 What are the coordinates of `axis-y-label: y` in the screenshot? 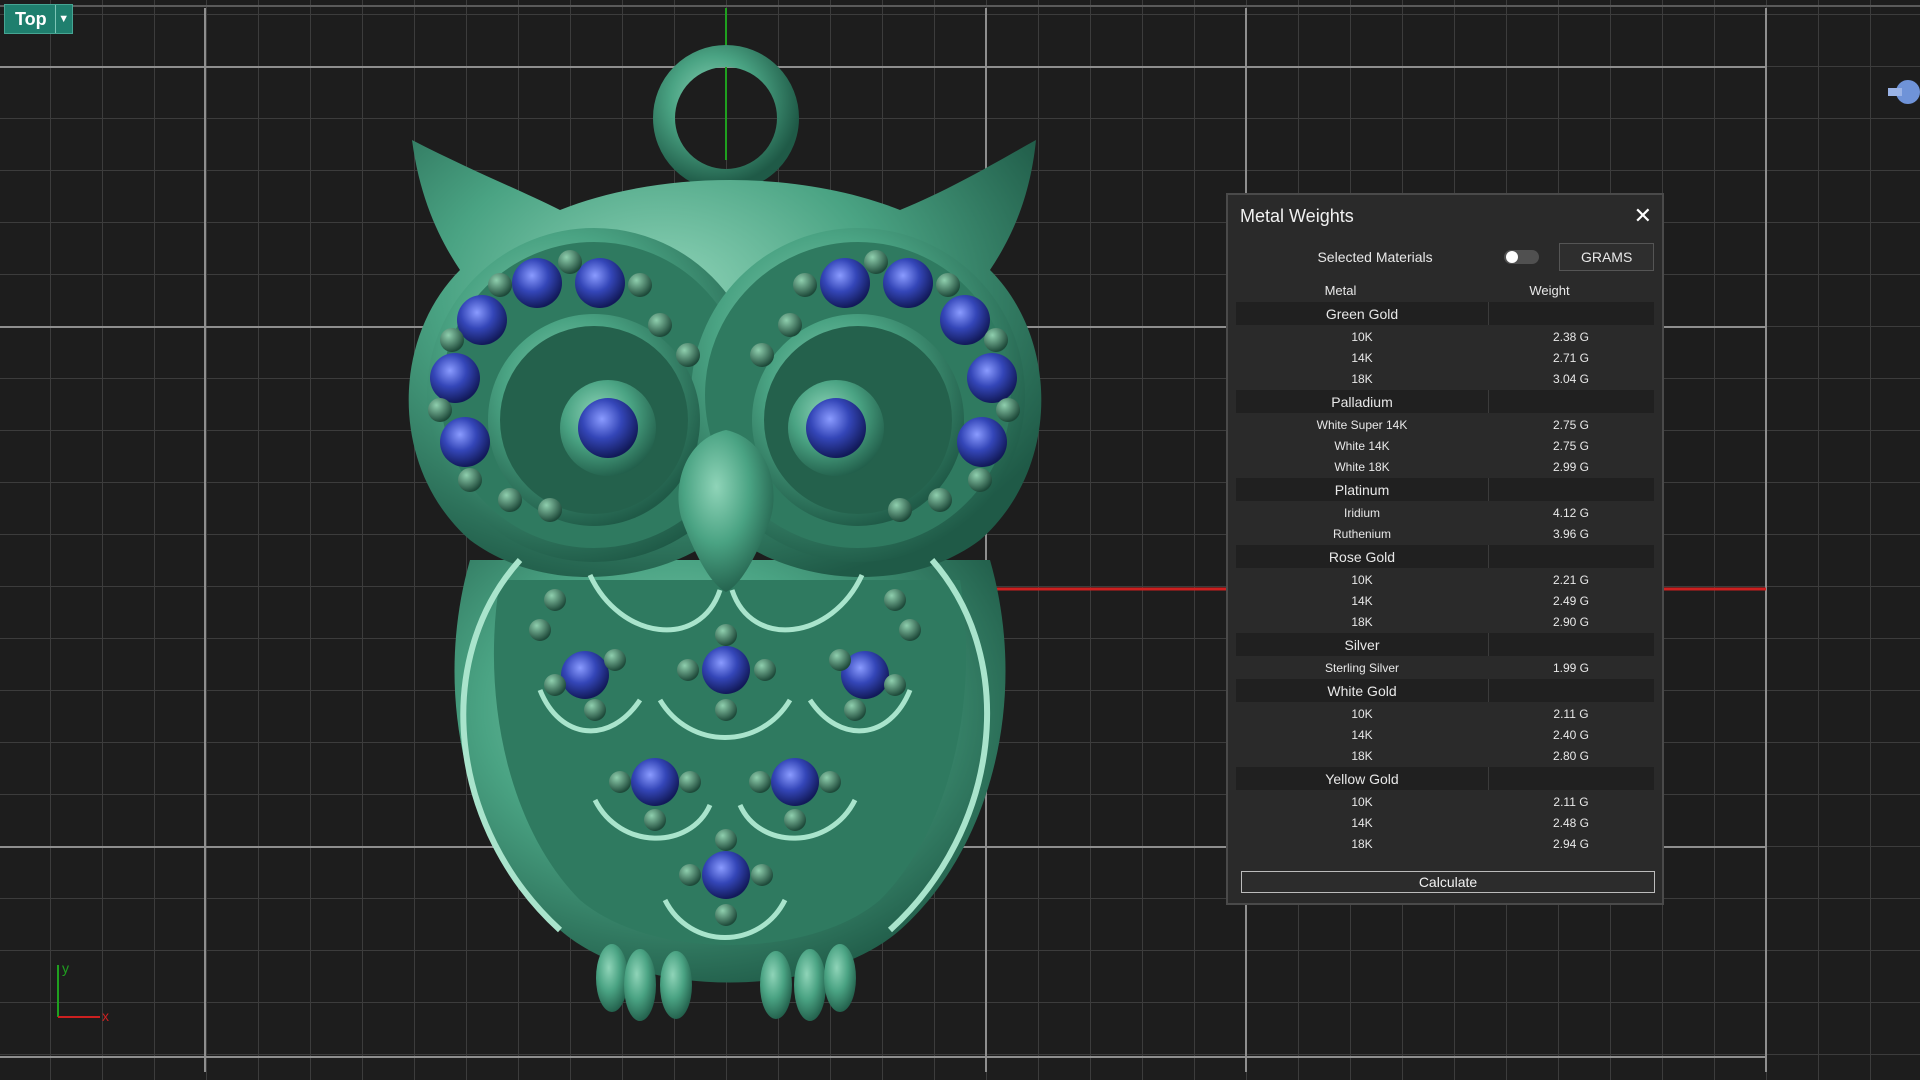 It's located at (65, 968).